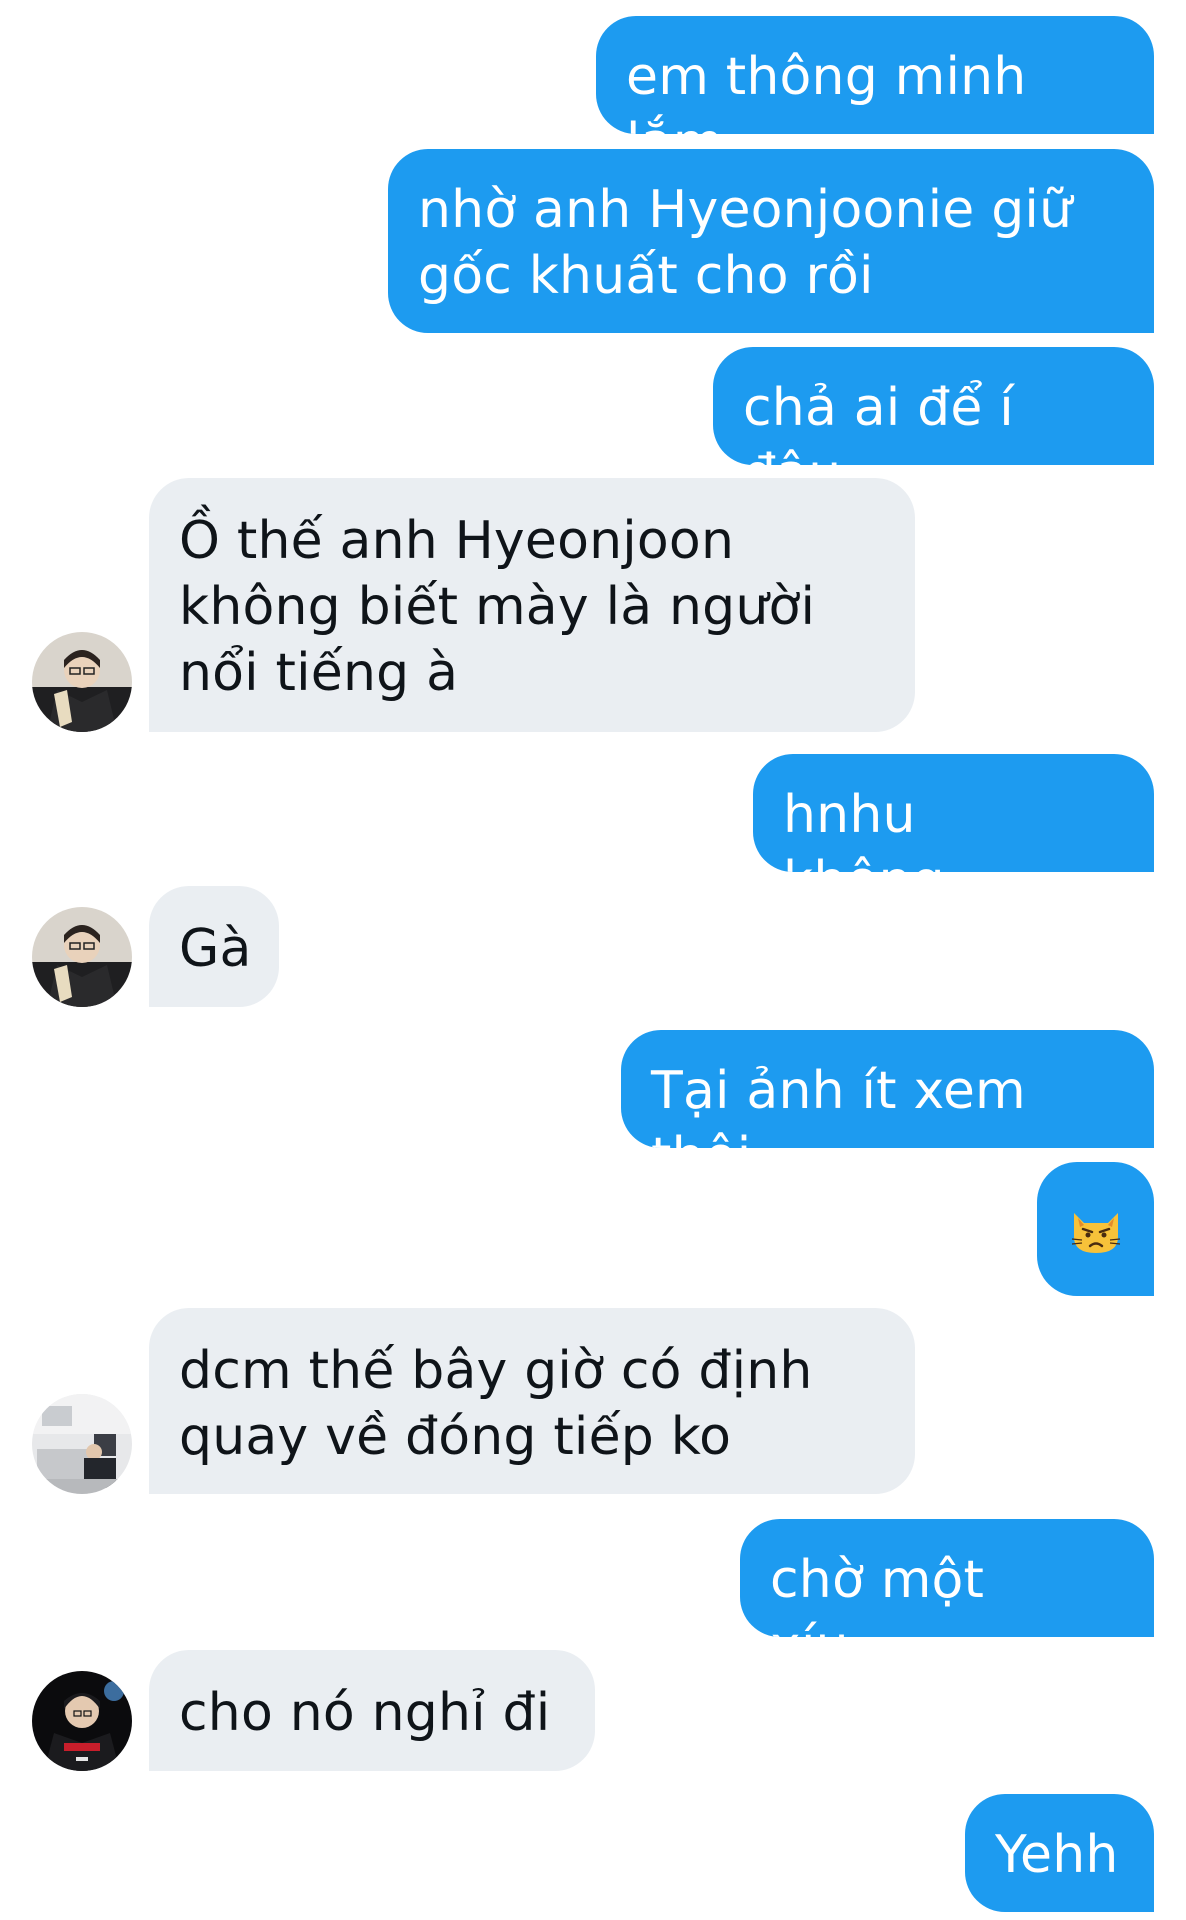 Image resolution: width=1186 pixels, height=1920 pixels. What do you see at coordinates (933, 406) in the screenshot?
I see `outgoing-message-bubble: chả ai để í đâu` at bounding box center [933, 406].